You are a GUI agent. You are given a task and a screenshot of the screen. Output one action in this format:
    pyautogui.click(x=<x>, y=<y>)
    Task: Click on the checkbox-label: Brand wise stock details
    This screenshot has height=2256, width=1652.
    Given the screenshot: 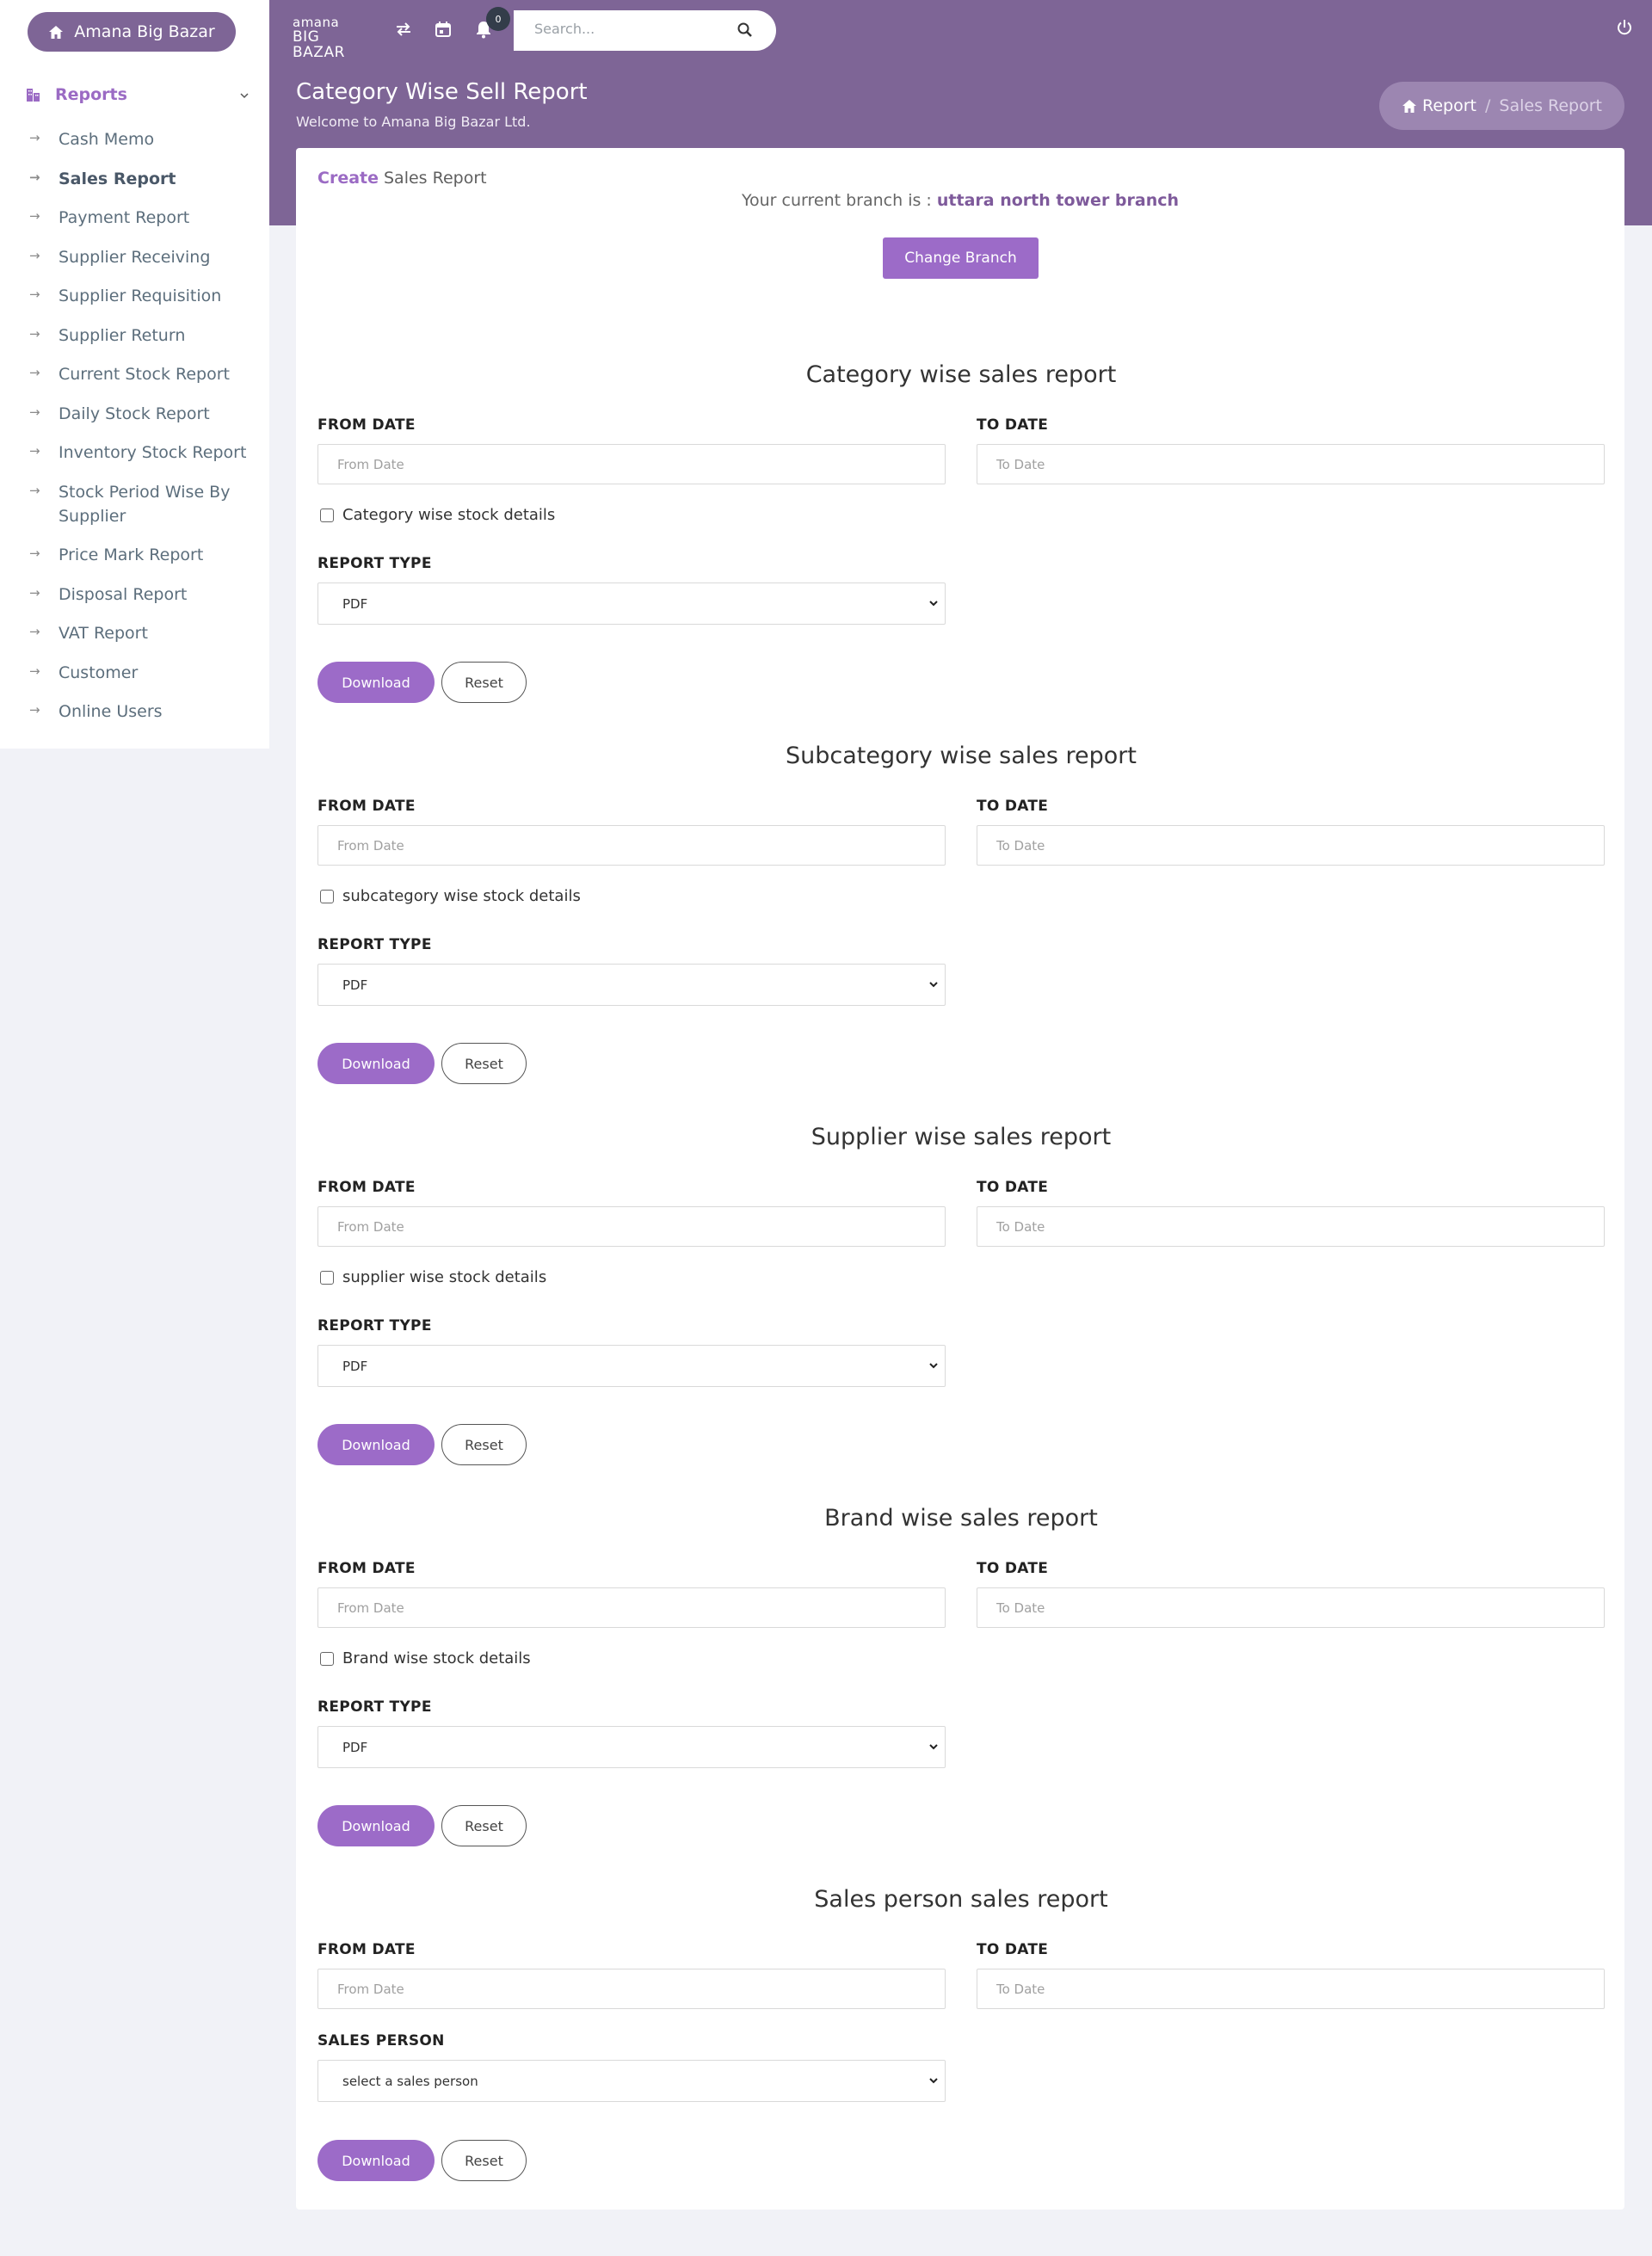 What is the action you would take?
    pyautogui.click(x=436, y=1658)
    